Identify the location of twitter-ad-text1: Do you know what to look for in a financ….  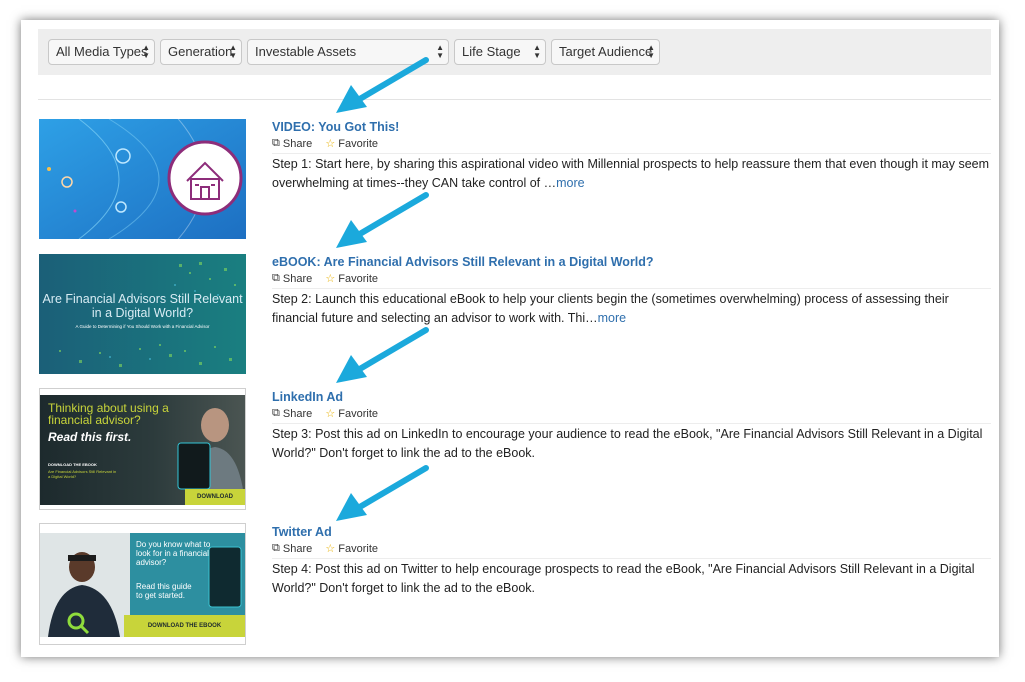
(173, 553).